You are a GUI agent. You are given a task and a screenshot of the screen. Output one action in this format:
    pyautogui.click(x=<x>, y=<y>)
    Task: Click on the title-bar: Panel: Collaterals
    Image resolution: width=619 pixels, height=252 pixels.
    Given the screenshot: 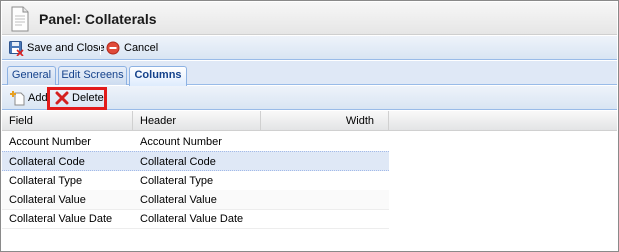 What is the action you would take?
    pyautogui.click(x=309, y=18)
    